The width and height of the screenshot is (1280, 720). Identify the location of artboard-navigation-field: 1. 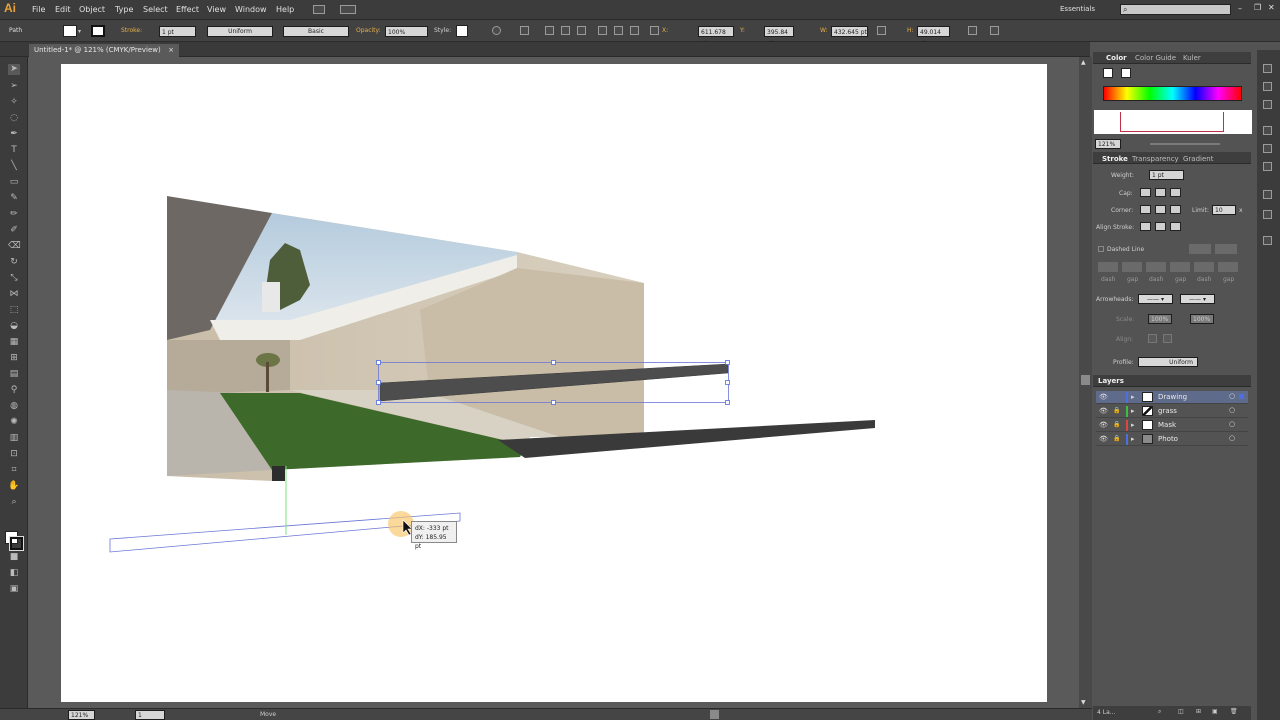
(150, 715).